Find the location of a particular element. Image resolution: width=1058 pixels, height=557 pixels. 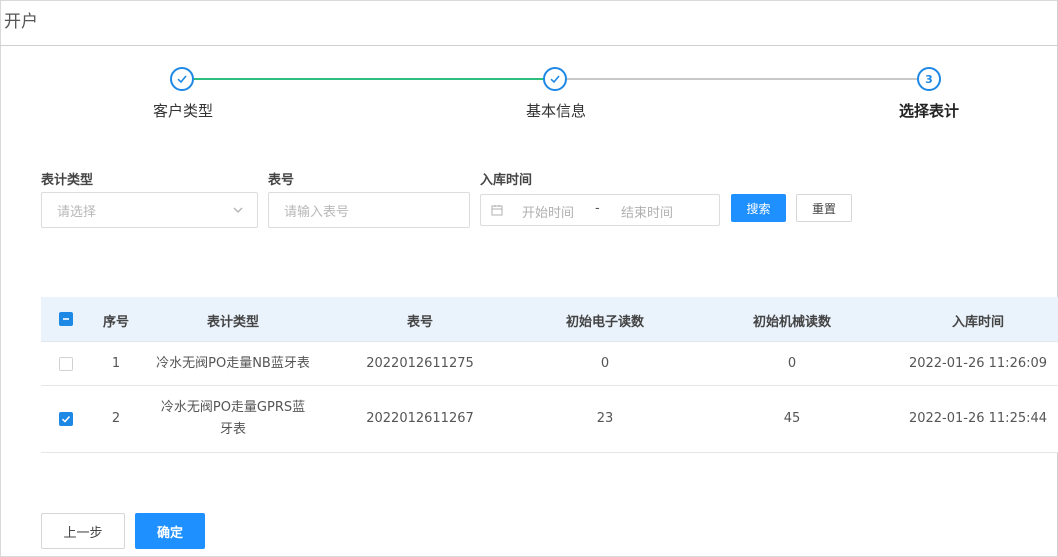

select-all-checkbox is located at coordinates (66, 319).